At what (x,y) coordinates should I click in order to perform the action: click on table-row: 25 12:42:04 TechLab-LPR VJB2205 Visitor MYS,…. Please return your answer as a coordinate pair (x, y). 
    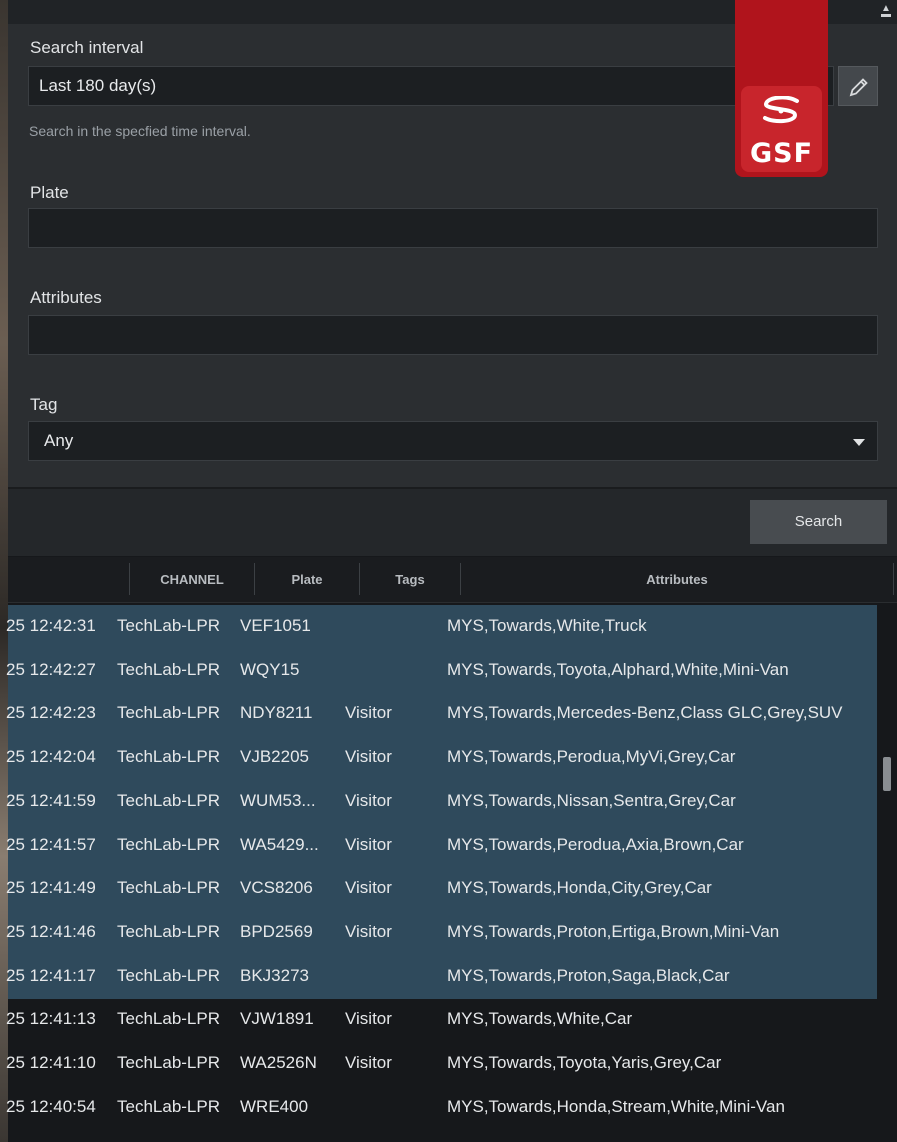
    Looking at the image, I should click on (441, 758).